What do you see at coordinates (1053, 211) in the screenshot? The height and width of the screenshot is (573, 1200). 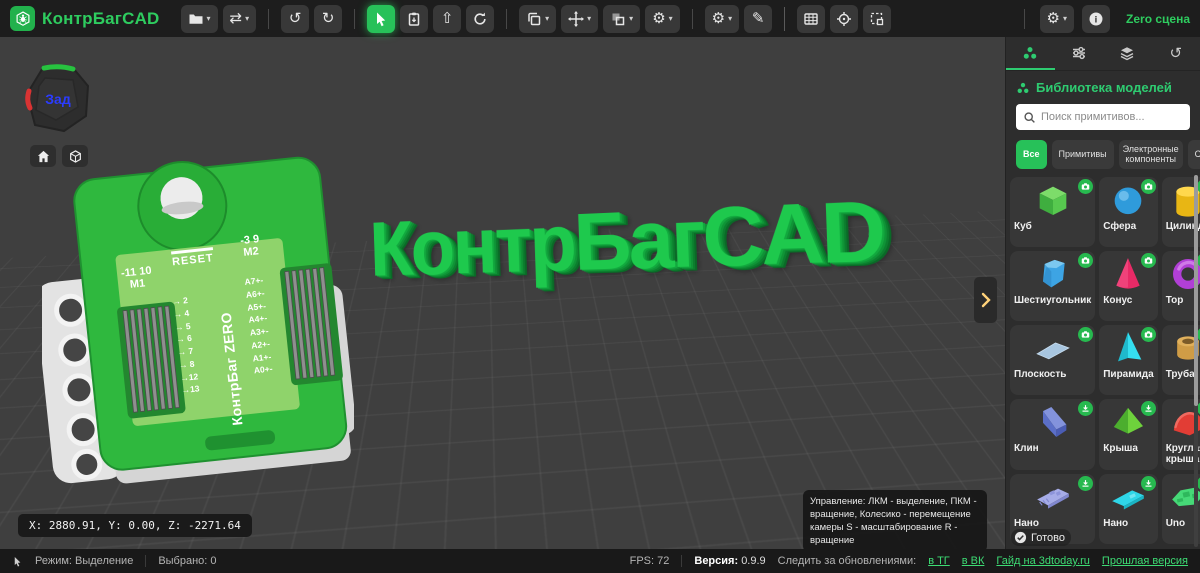 I see `model-card-cube: Куб` at bounding box center [1053, 211].